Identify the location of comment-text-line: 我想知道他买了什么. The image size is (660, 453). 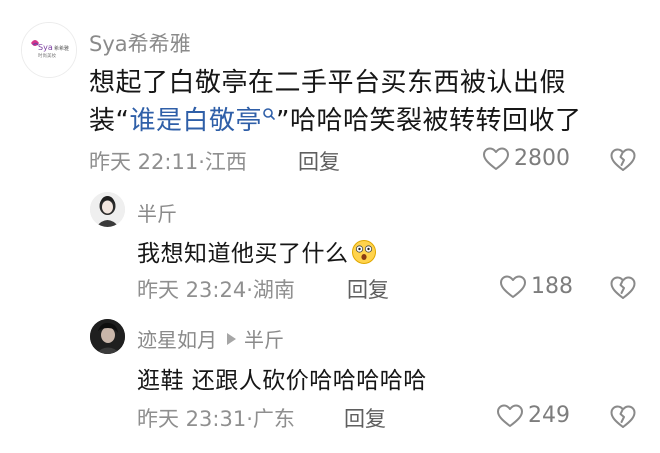
(257, 252).